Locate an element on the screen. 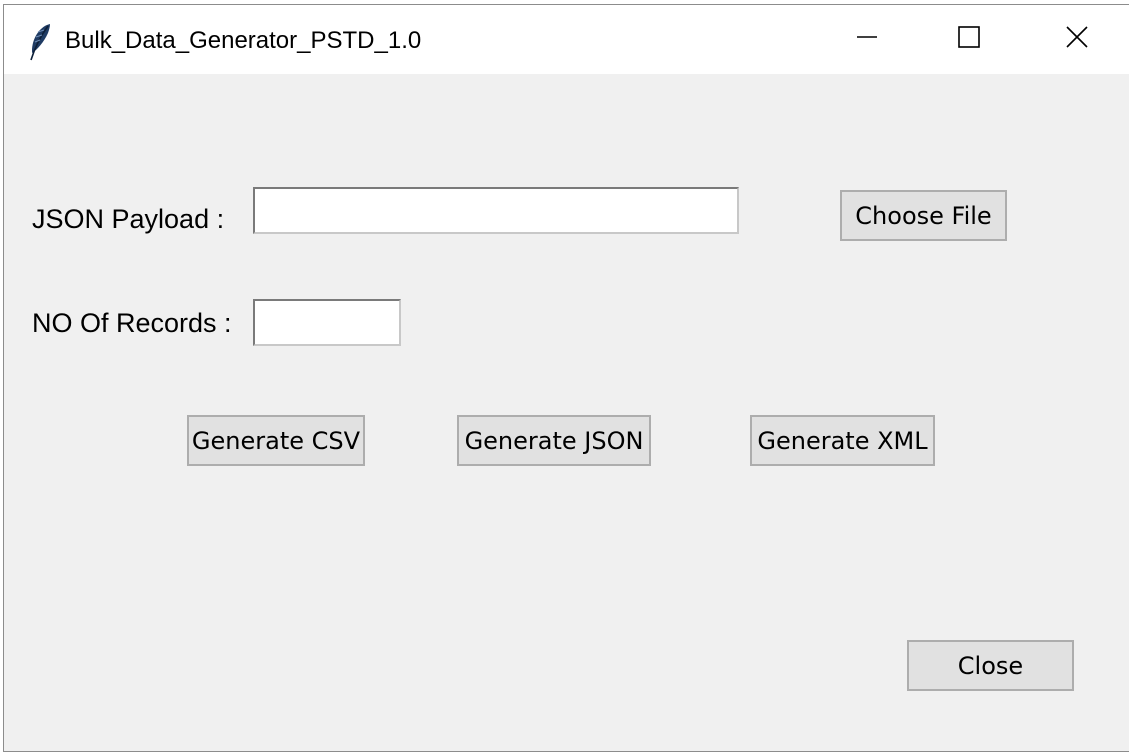  records-label: NO Of Records : is located at coordinates (132, 323).